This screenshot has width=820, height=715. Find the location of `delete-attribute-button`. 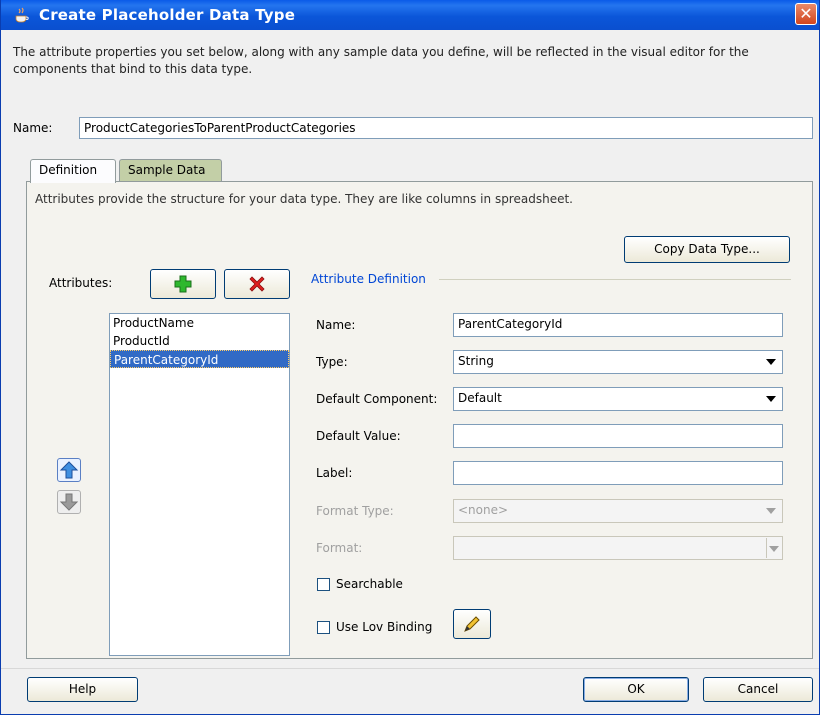

delete-attribute-button is located at coordinates (257, 284).